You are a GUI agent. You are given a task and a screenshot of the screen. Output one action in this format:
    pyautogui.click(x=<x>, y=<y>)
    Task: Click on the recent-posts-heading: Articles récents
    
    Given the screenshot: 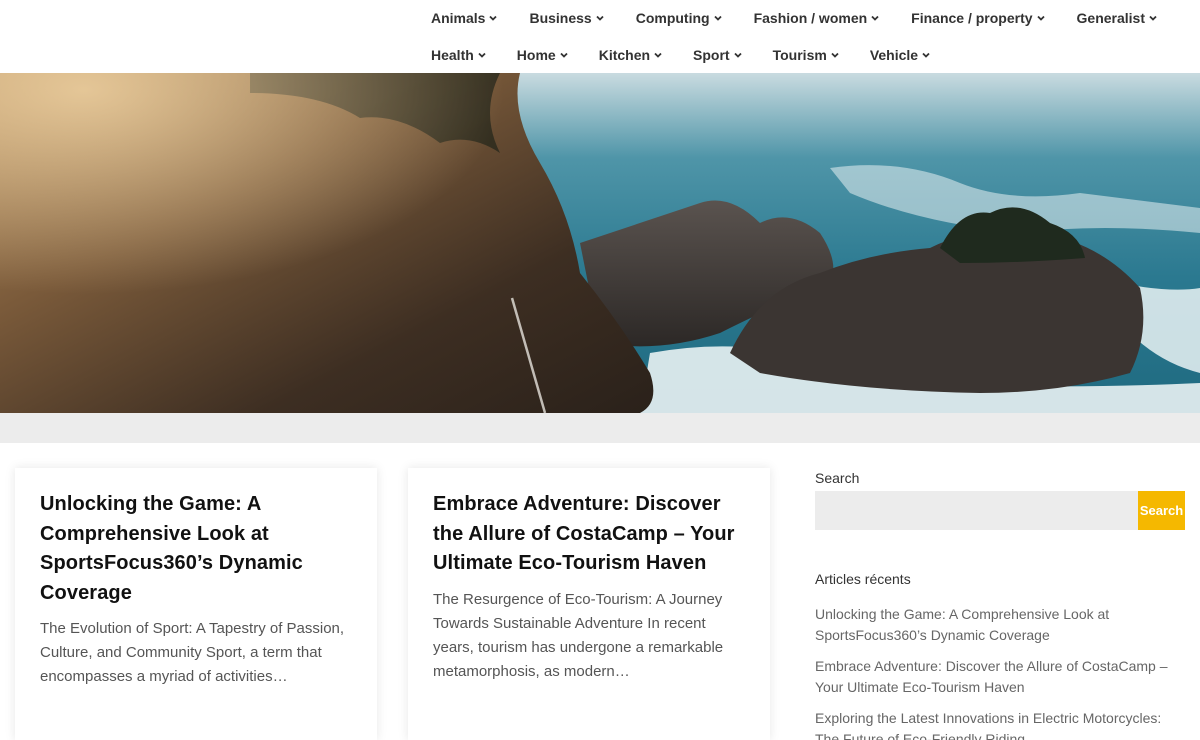 What is the action you would take?
    pyautogui.click(x=863, y=579)
    